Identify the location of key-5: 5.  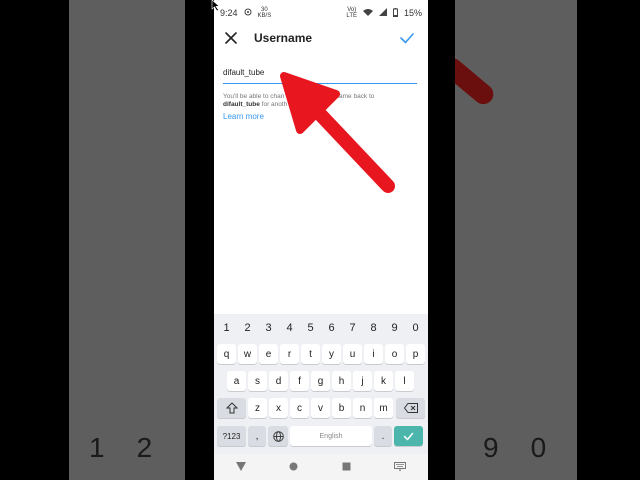
(310, 328).